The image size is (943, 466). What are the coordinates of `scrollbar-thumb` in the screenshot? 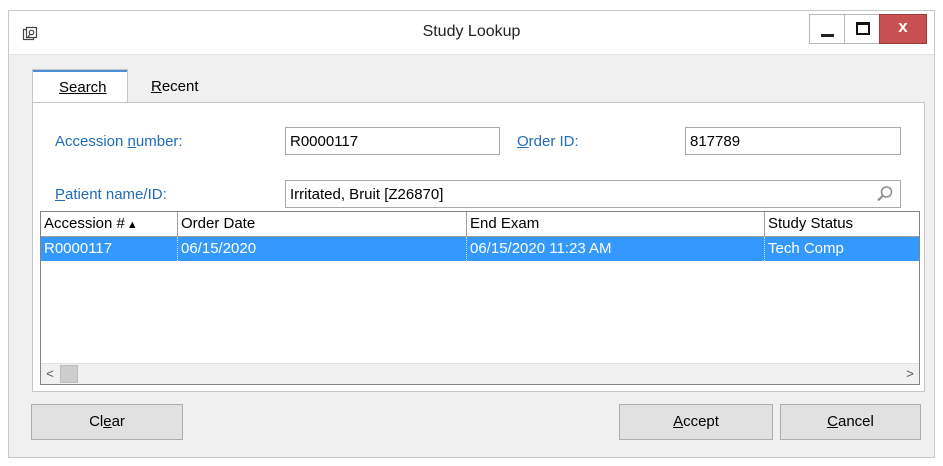 It's located at (69, 374).